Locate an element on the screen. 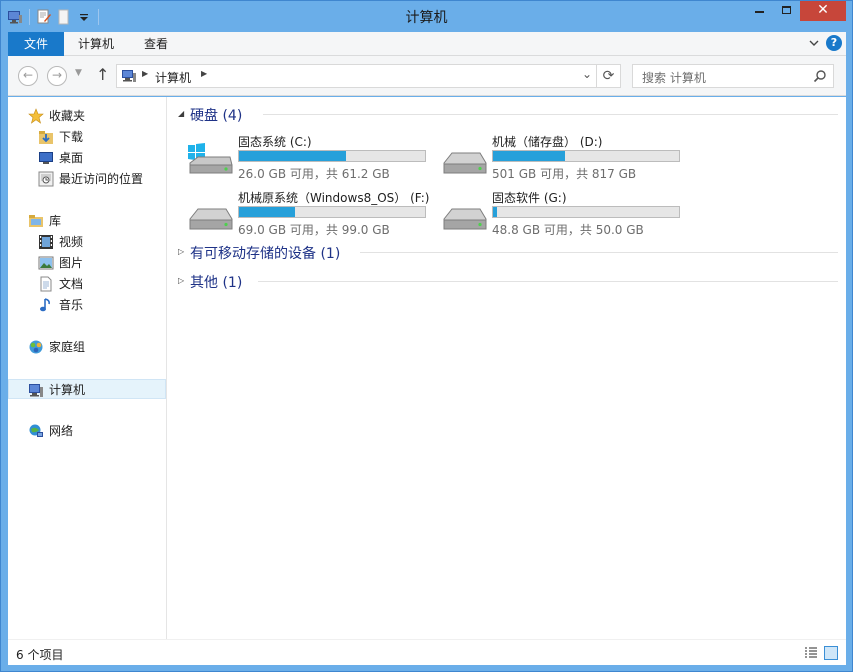 Image resolution: width=853 pixels, height=672 pixels. desktop-icon is located at coordinates (46, 158).